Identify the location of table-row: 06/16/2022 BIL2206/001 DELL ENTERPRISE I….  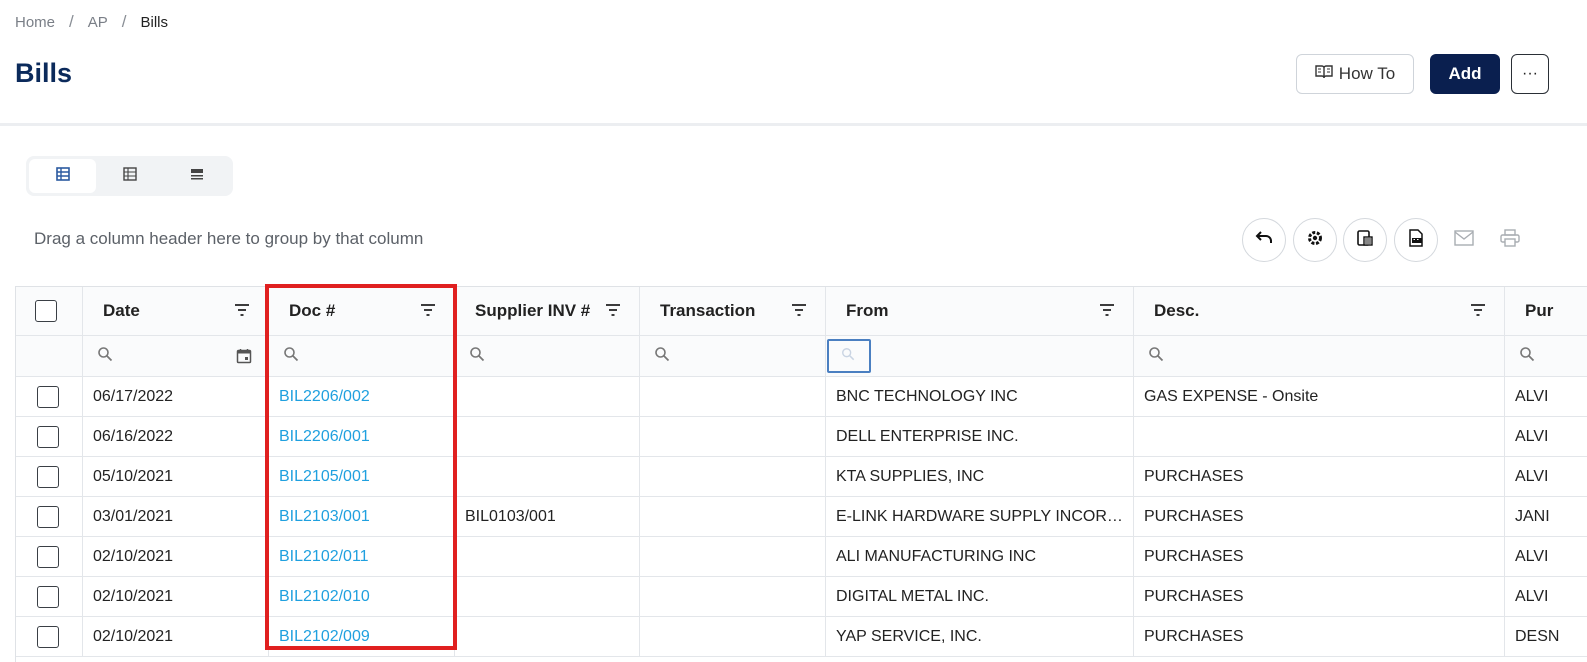
(801, 437).